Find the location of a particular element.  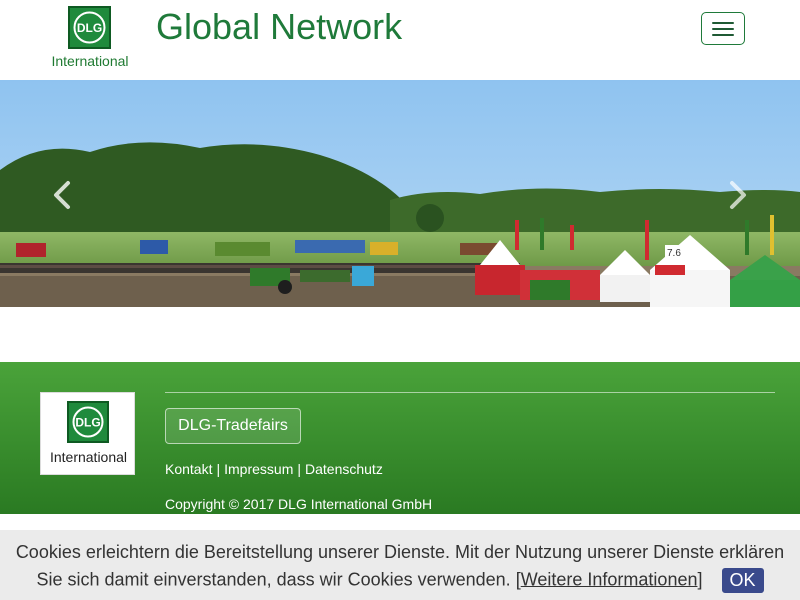

footer-logo: DLG International is located at coordinates (87, 433).